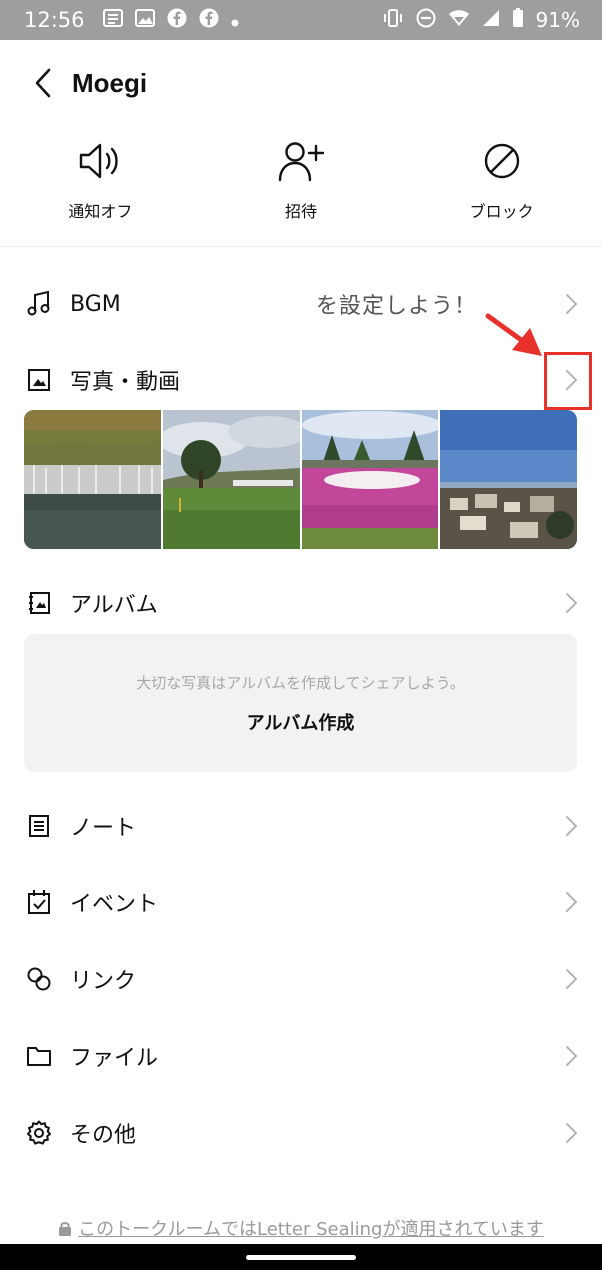  Describe the element at coordinates (393, 20) in the screenshot. I see `vibrate-icon` at that location.